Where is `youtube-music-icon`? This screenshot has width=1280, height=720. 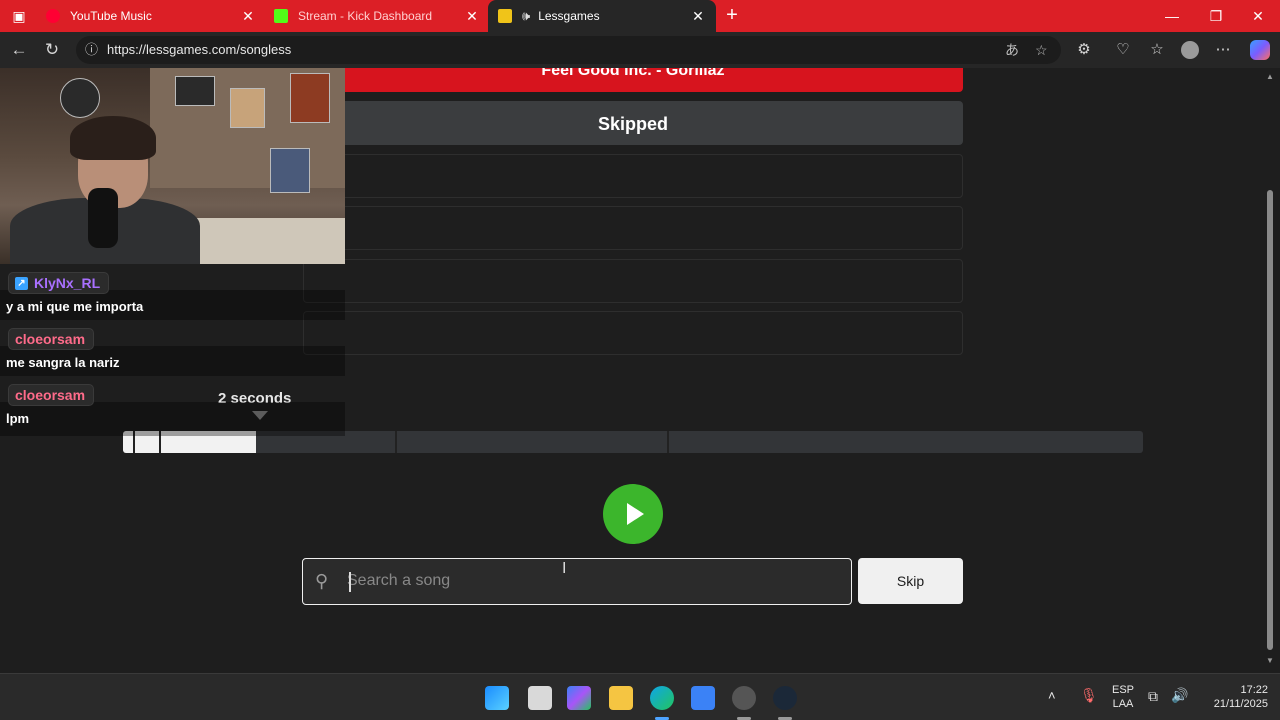 youtube-music-icon is located at coordinates (53, 16).